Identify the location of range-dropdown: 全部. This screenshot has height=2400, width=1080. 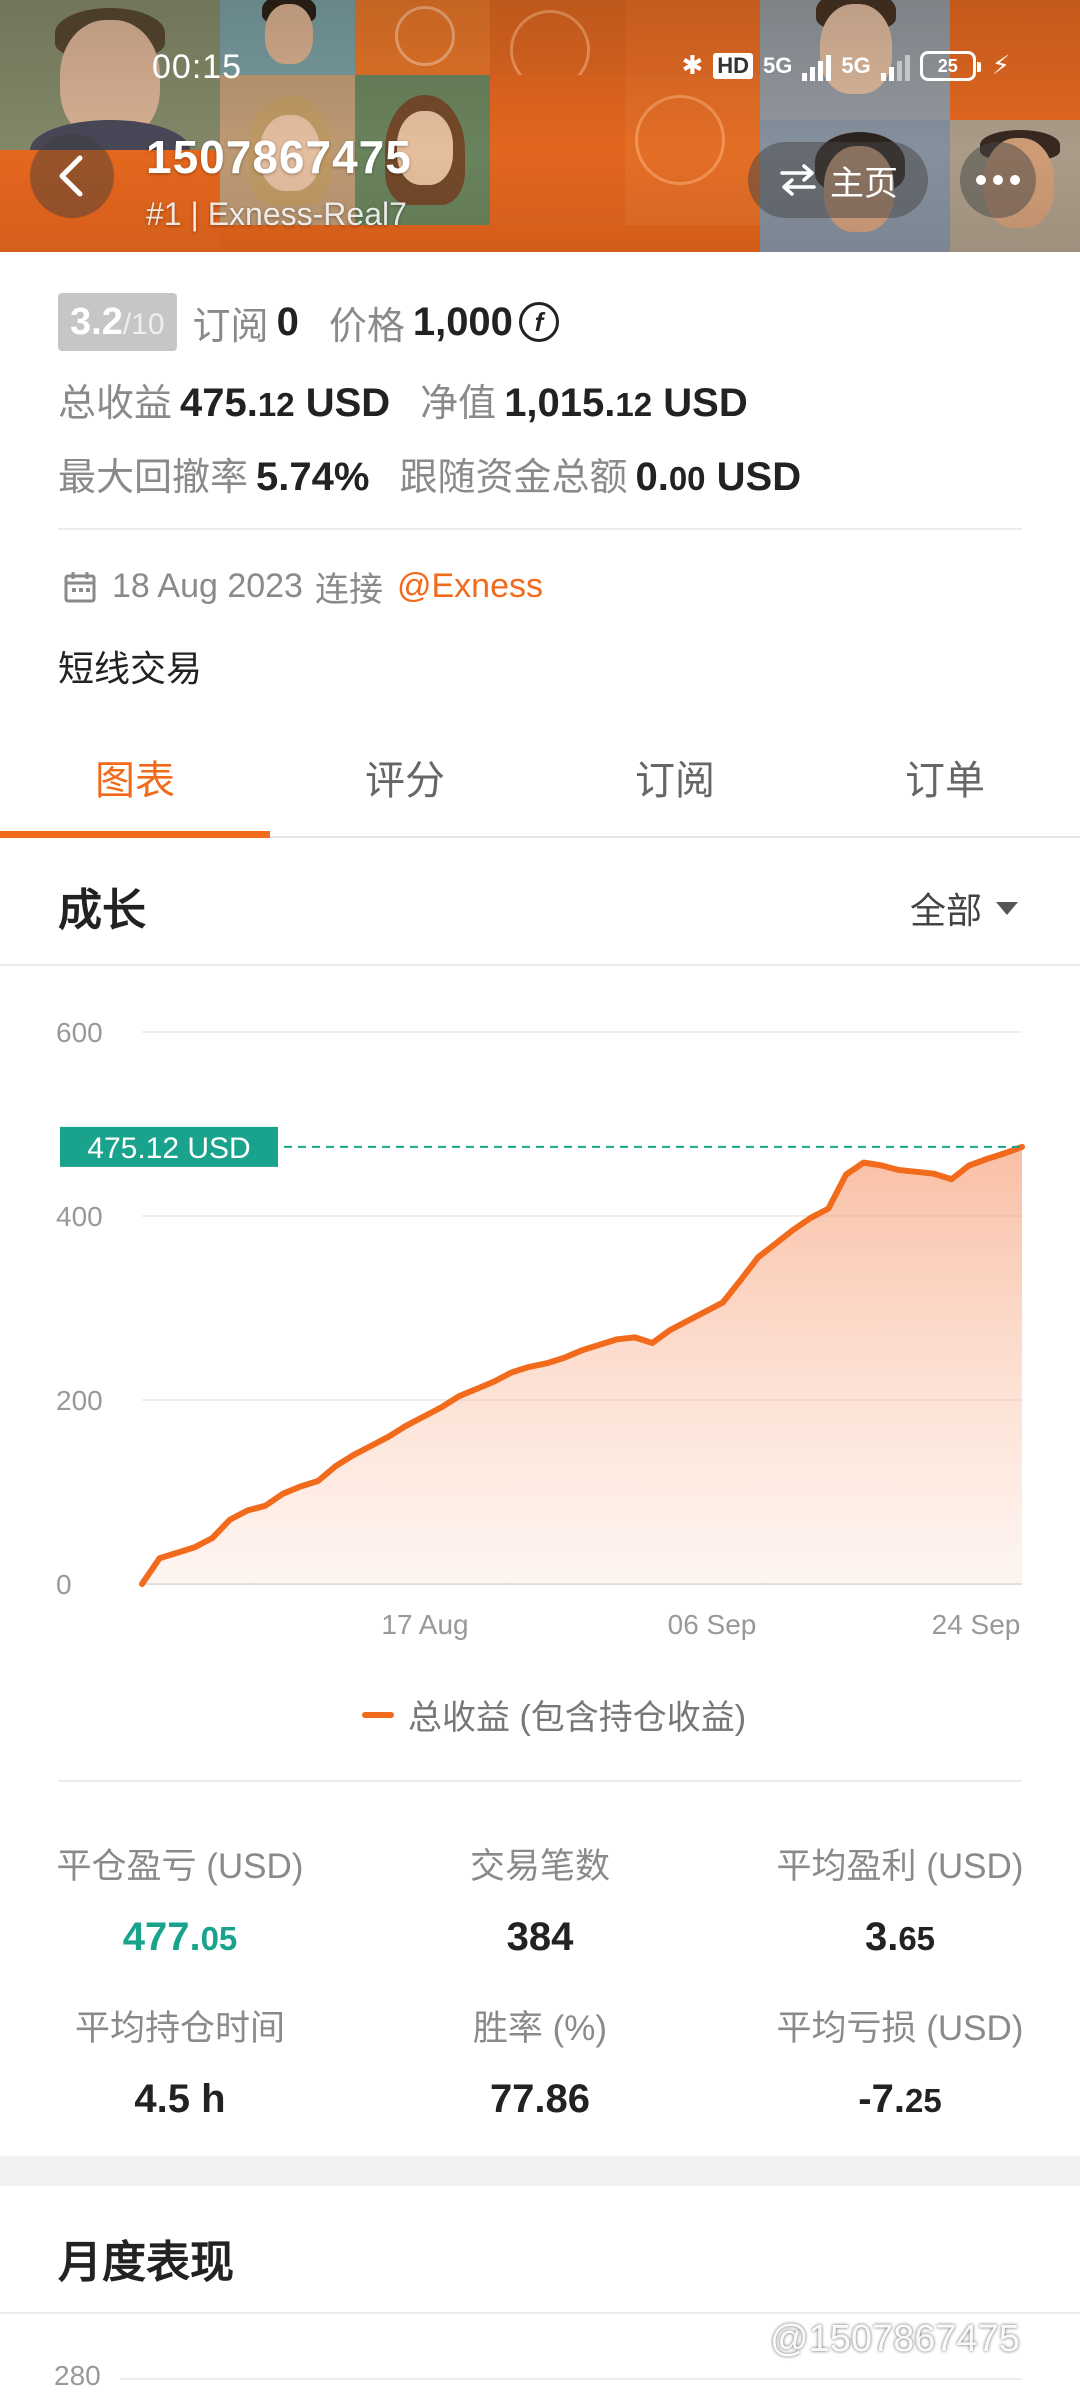
(964, 908).